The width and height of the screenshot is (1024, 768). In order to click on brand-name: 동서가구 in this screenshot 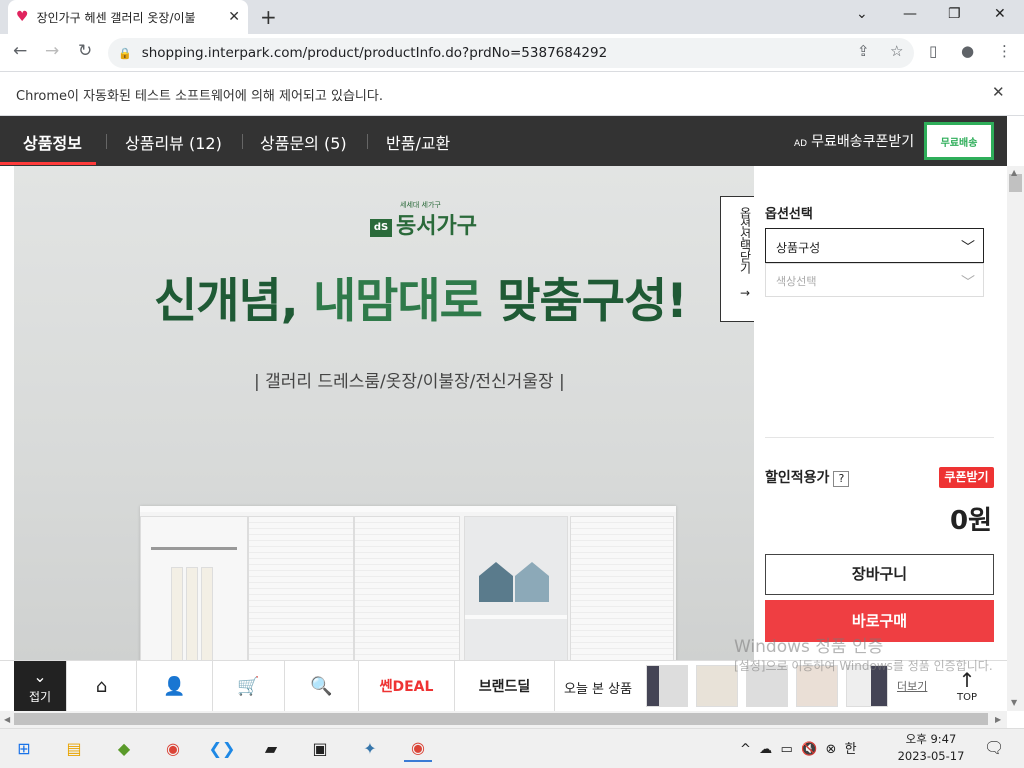, I will do `click(436, 226)`.